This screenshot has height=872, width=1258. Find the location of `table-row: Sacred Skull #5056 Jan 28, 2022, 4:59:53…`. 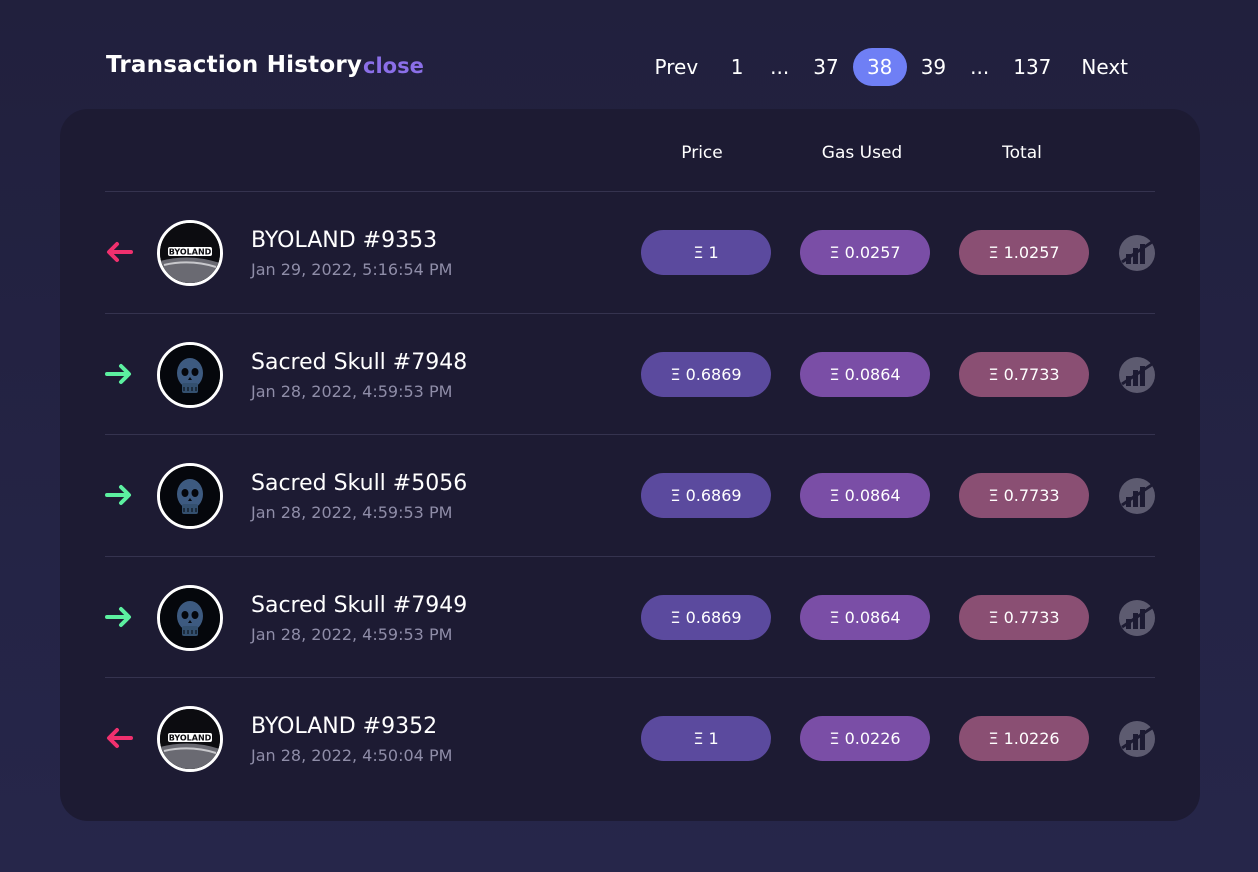

table-row: Sacred Skull #5056 Jan 28, 2022, 4:59:53… is located at coordinates (630, 495).